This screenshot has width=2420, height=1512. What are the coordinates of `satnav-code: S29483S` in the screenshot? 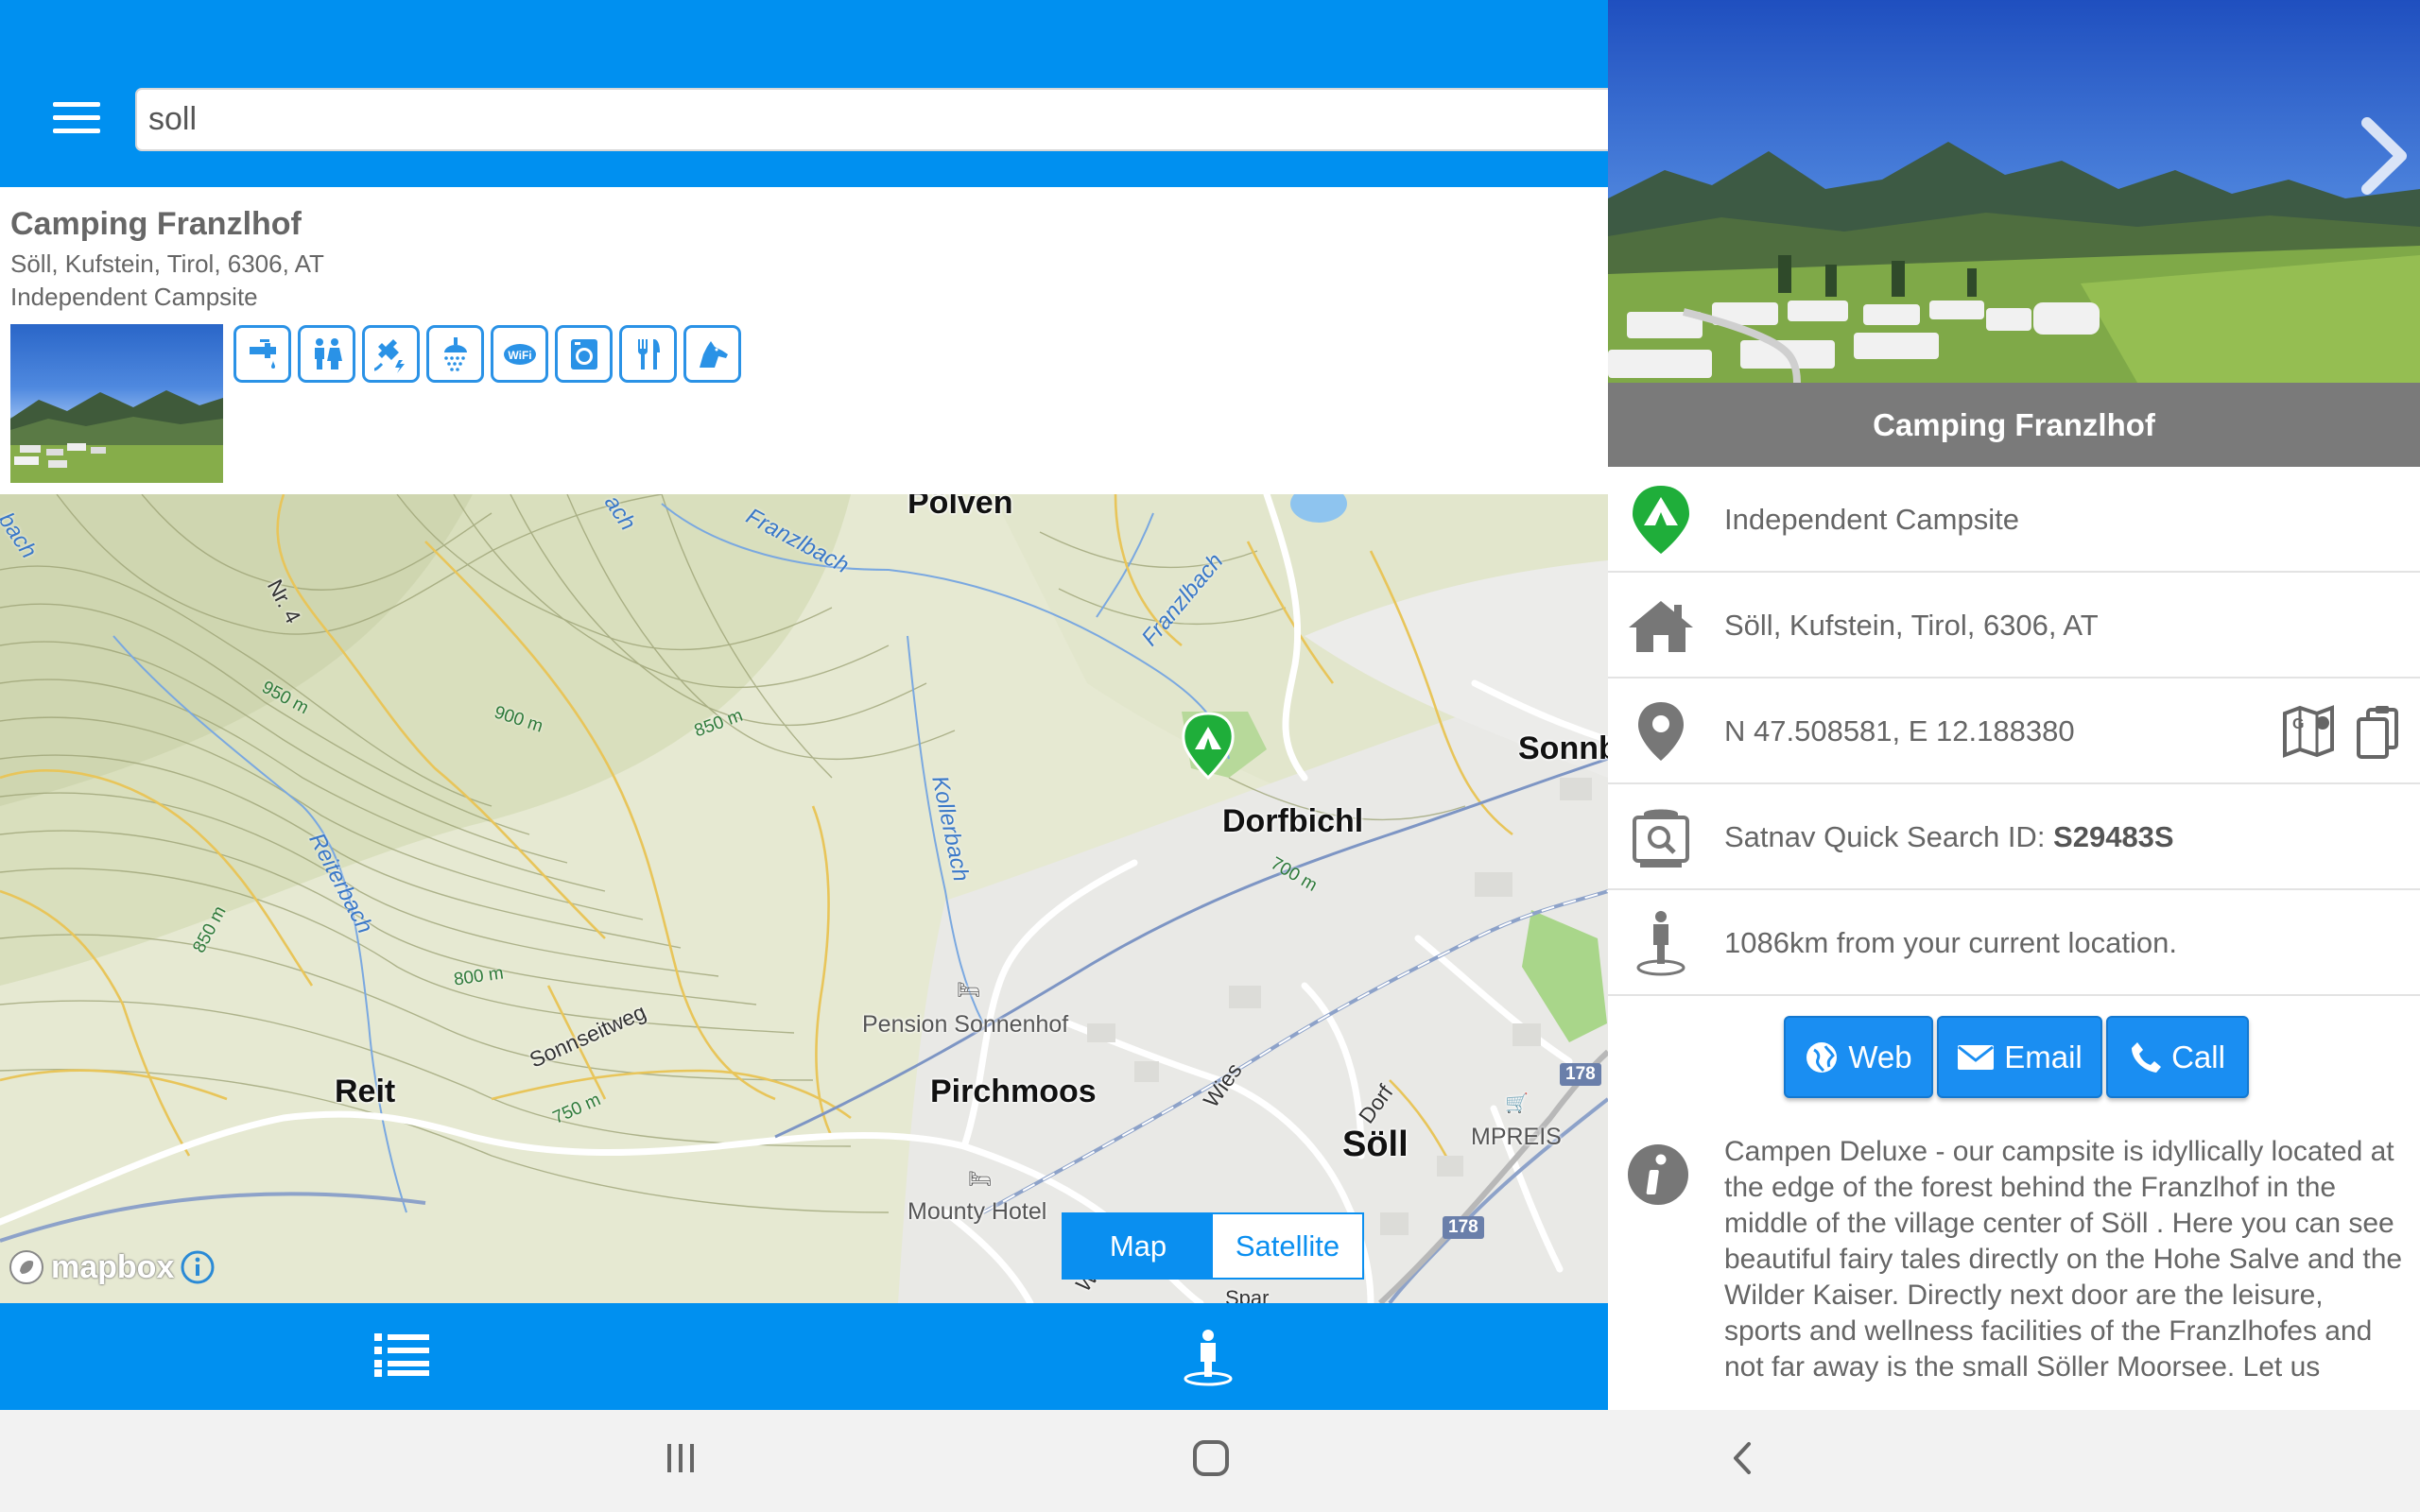 It's located at (2113, 836).